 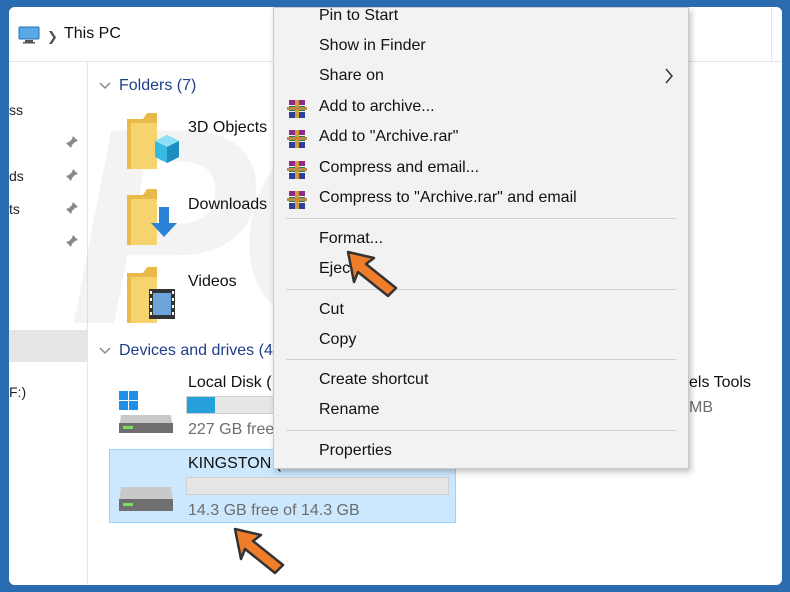 What do you see at coordinates (201, 405) in the screenshot?
I see `drive-usage-fill` at bounding box center [201, 405].